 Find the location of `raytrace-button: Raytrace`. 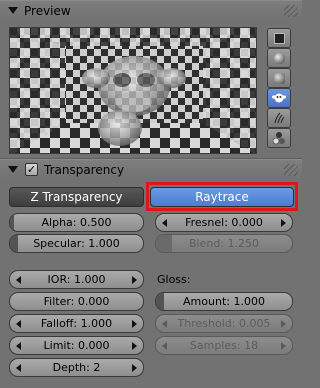

raytrace-button: Raytrace is located at coordinates (222, 197).